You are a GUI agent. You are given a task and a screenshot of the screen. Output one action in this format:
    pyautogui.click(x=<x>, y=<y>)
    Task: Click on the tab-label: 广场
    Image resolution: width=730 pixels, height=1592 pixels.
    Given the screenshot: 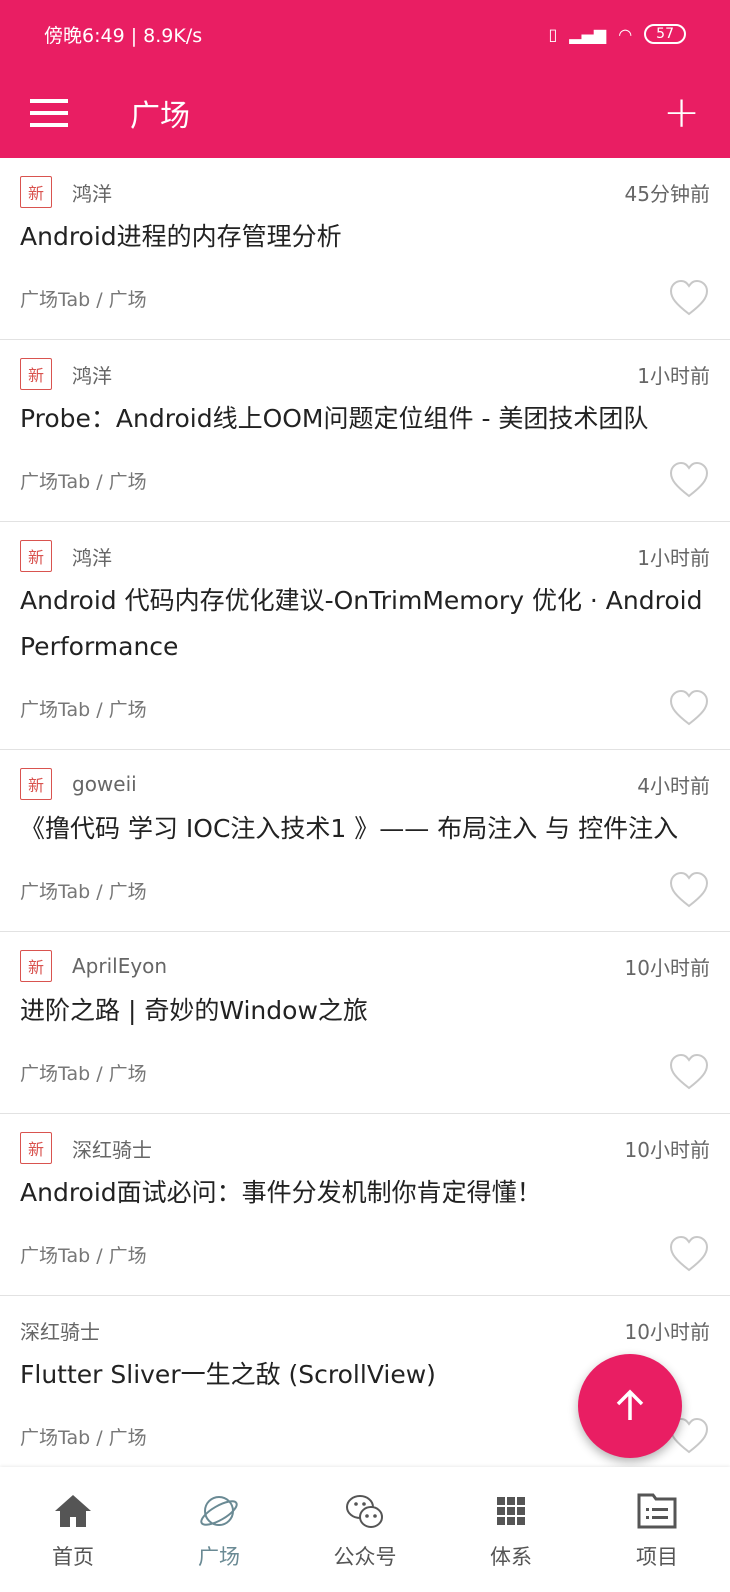 What is the action you would take?
    pyautogui.click(x=219, y=1557)
    